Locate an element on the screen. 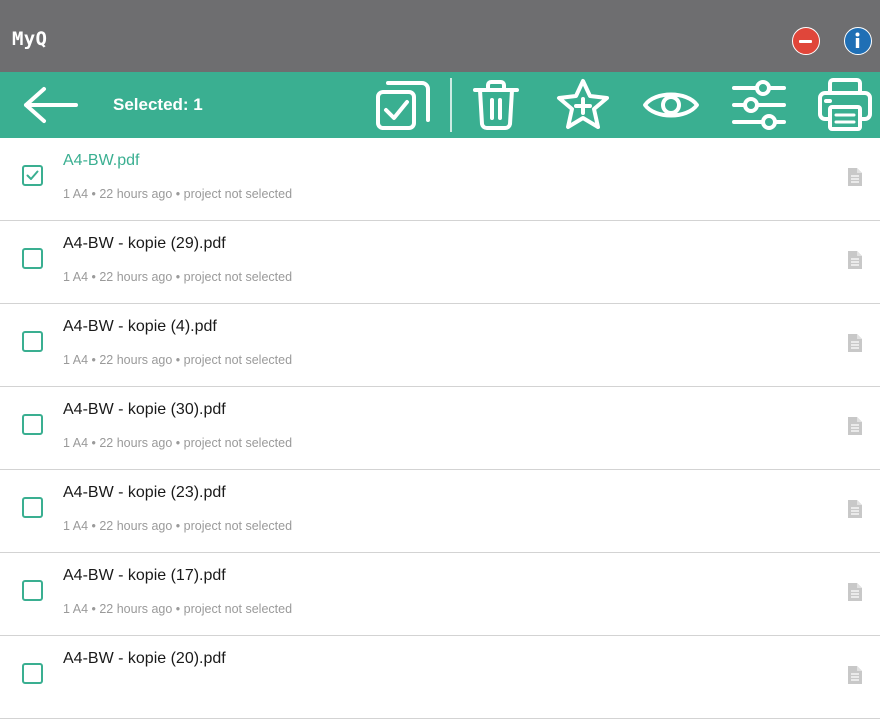  file-name: A4-BW - kopie (20).pdf is located at coordinates (144, 658).